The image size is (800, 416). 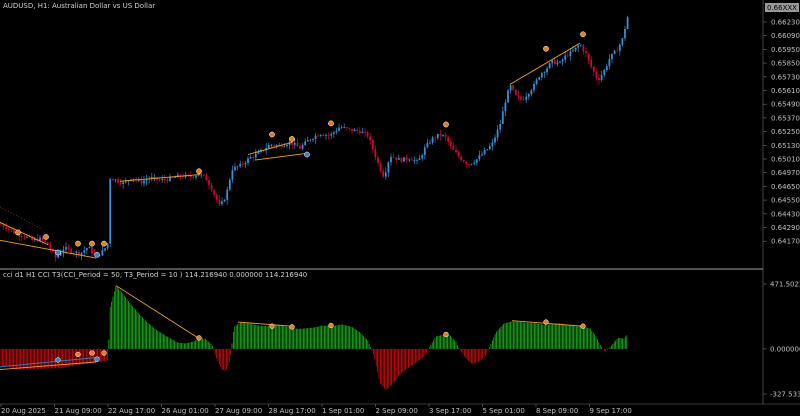 I want to click on price-tick-label: 0.65730, so click(x=785, y=77).